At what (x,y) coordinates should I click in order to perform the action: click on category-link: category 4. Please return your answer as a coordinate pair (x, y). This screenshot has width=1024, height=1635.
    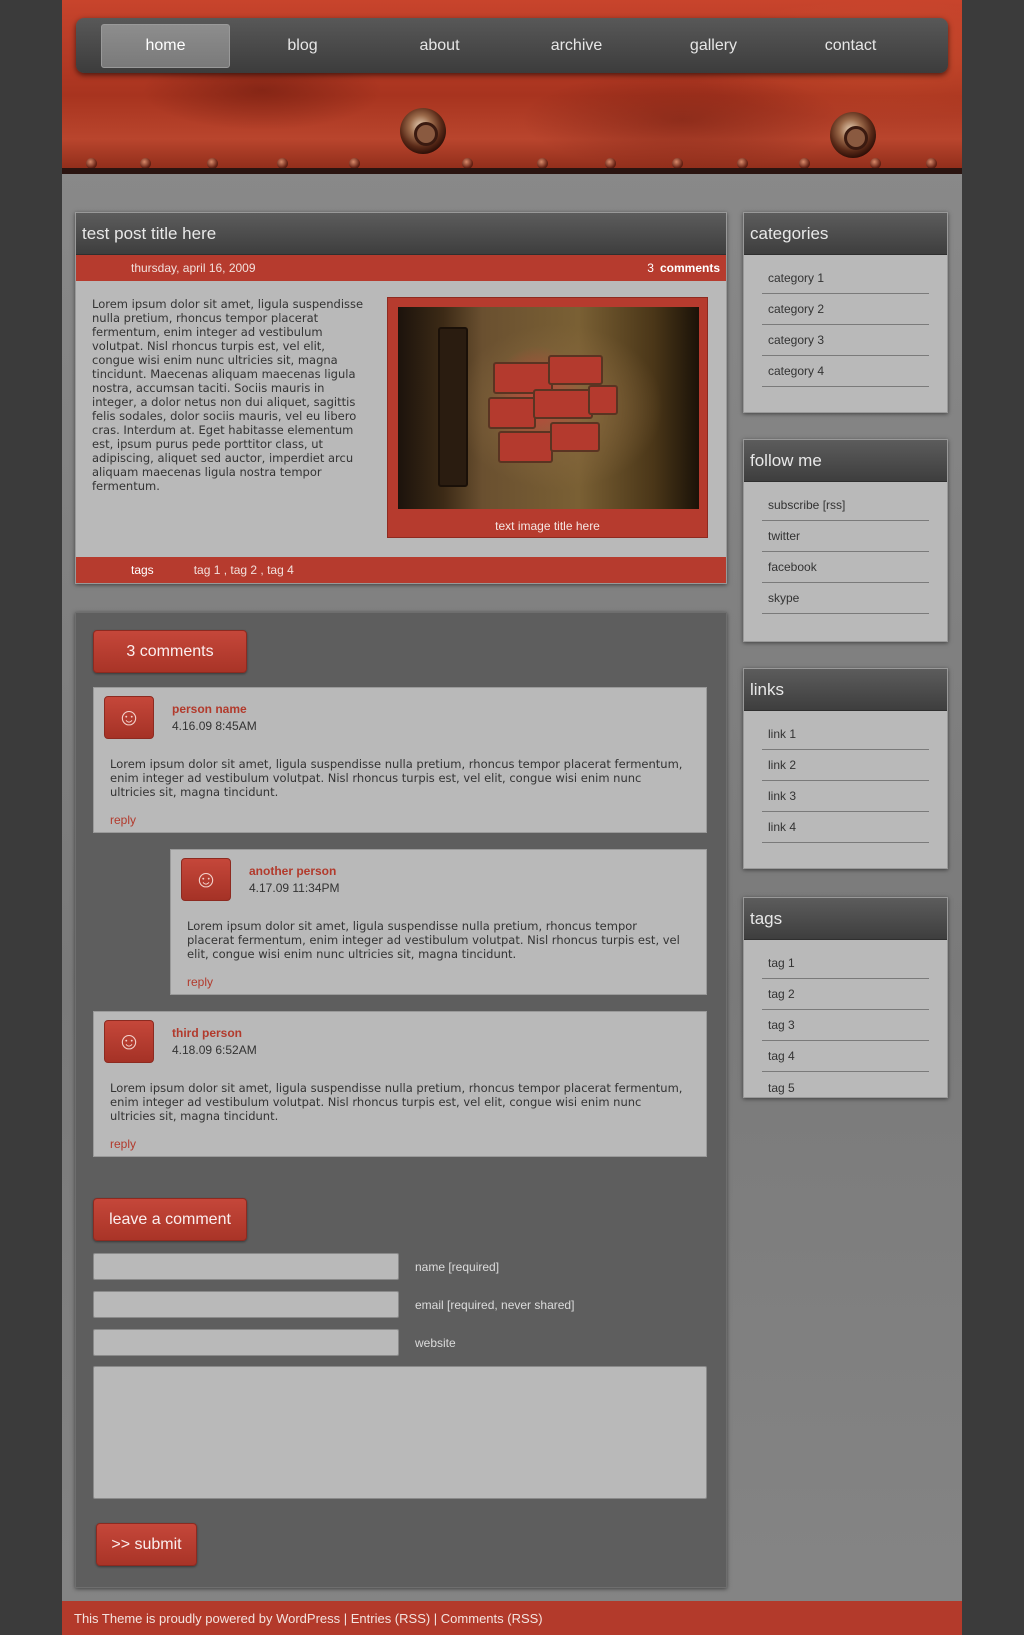
    Looking at the image, I should click on (845, 371).